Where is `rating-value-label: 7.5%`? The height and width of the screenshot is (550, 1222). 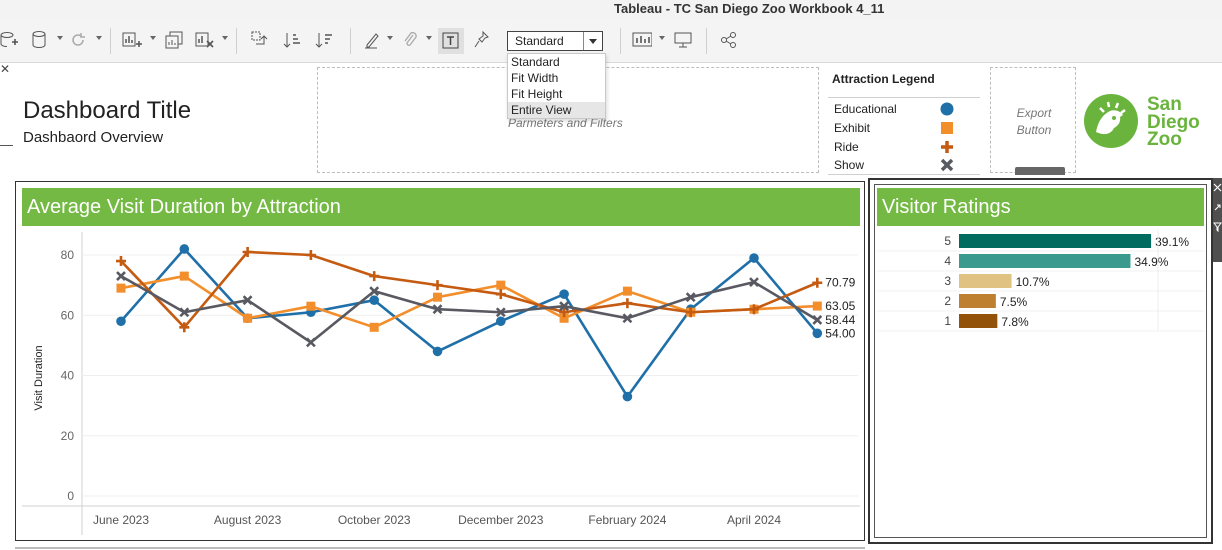
rating-value-label: 7.5% is located at coordinates (1014, 302).